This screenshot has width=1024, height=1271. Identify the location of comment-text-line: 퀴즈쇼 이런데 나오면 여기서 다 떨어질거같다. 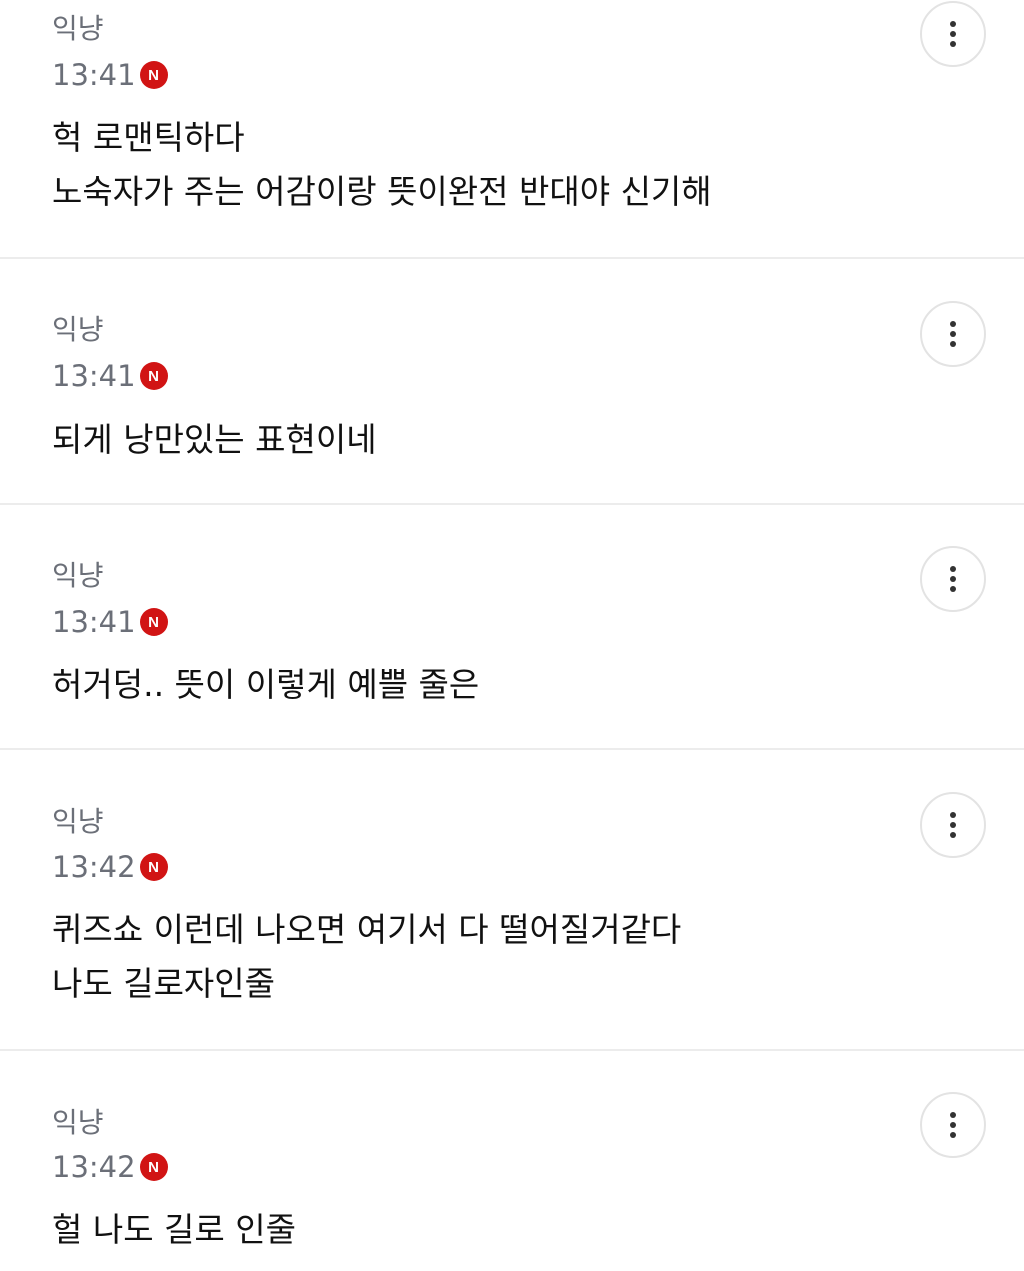
(367, 929).